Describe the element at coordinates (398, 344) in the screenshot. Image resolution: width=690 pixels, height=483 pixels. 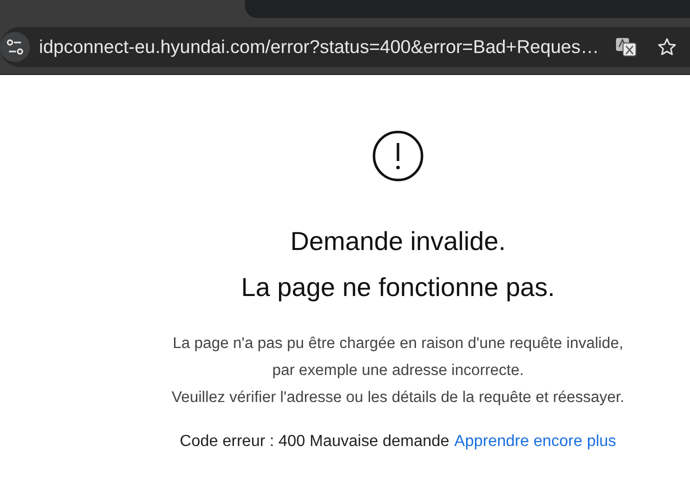
I see `error-message: La page n'a pas pu être chargée en raison d'une requête invalide,` at that location.